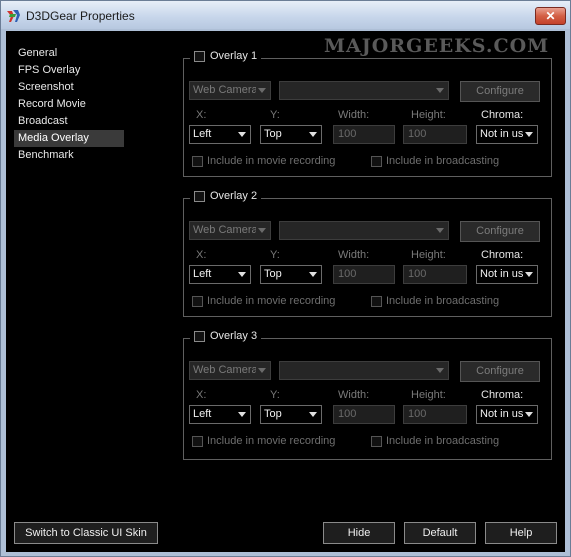 This screenshot has height=557, width=571. I want to click on overlay-2-configure-button: Configure, so click(500, 231).